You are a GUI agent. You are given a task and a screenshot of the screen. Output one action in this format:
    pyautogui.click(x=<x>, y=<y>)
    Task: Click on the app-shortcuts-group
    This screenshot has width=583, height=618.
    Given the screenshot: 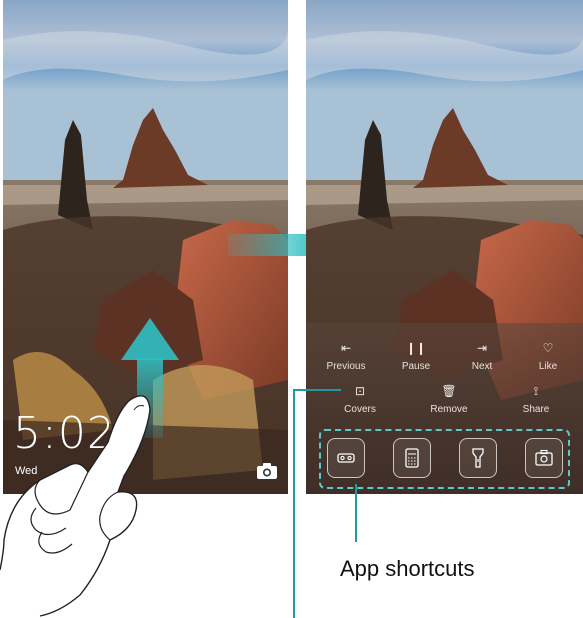 What is the action you would take?
    pyautogui.click(x=444, y=459)
    